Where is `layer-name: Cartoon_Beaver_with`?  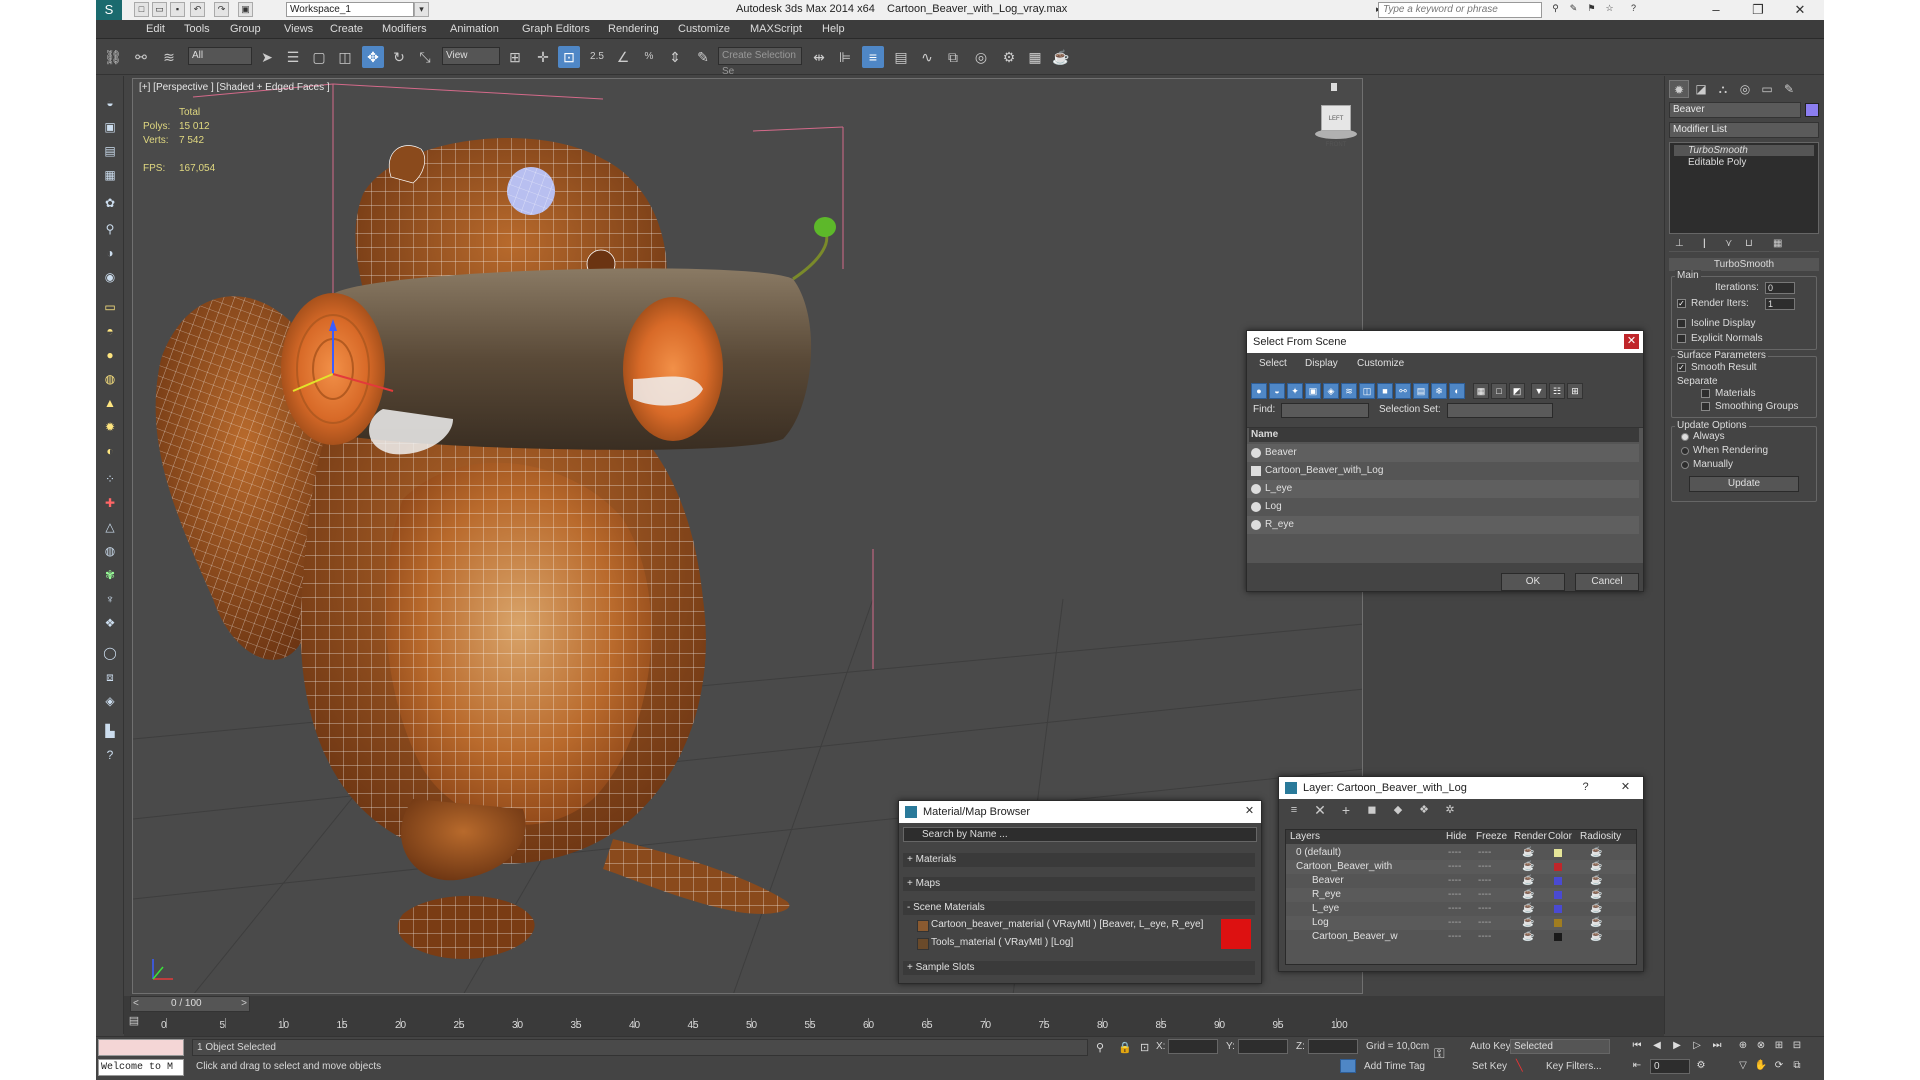 layer-name: Cartoon_Beaver_with is located at coordinates (1344, 867).